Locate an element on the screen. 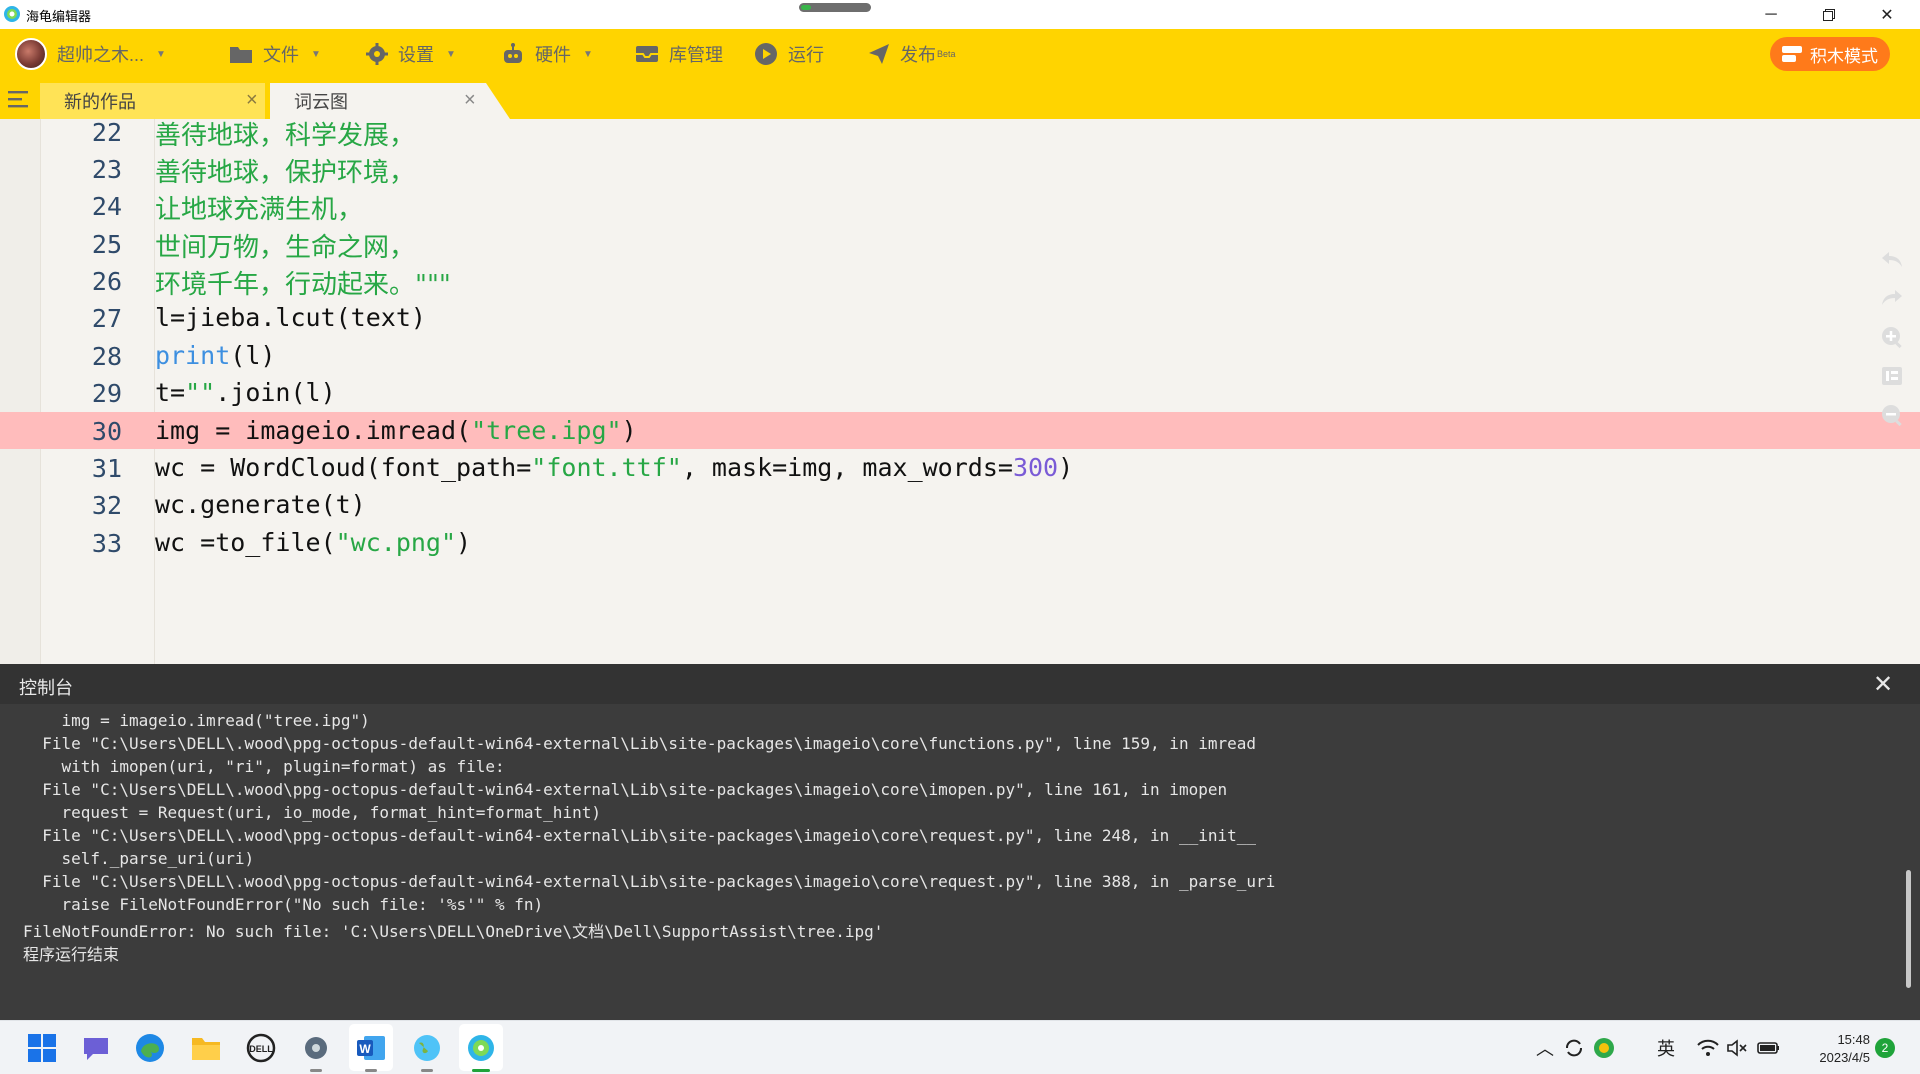 The width and height of the screenshot is (1920, 1074). chat-icon is located at coordinates (96, 1049).